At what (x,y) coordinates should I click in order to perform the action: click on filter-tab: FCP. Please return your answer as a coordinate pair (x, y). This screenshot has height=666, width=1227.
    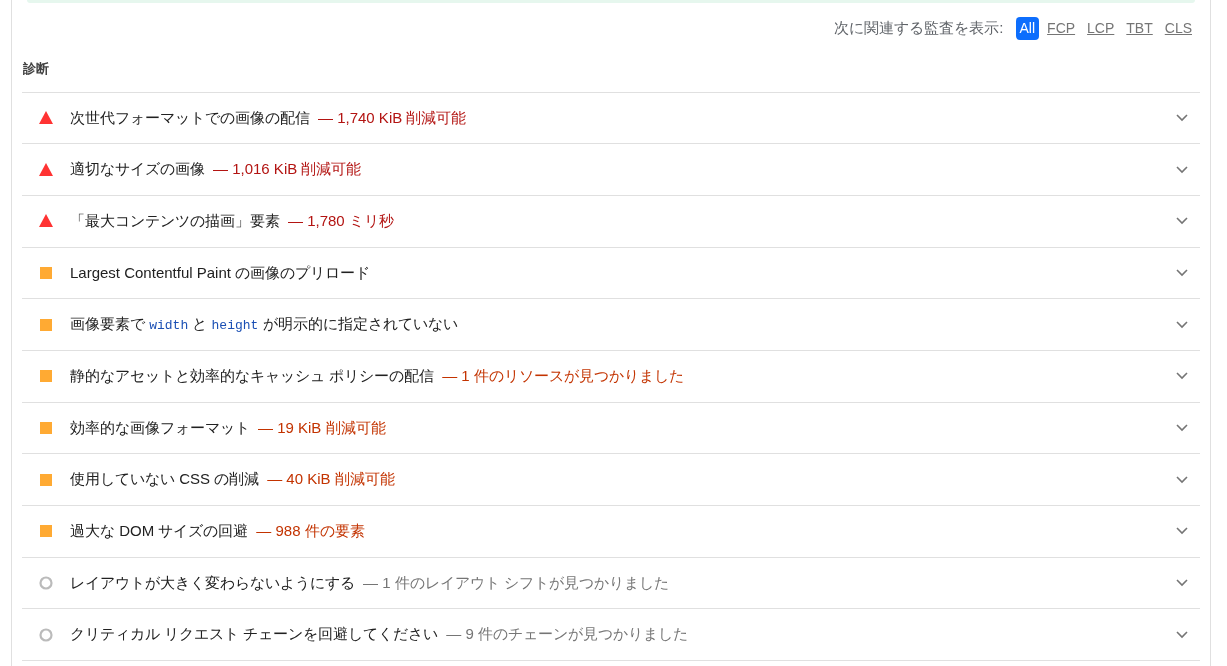
    Looking at the image, I should click on (1061, 28).